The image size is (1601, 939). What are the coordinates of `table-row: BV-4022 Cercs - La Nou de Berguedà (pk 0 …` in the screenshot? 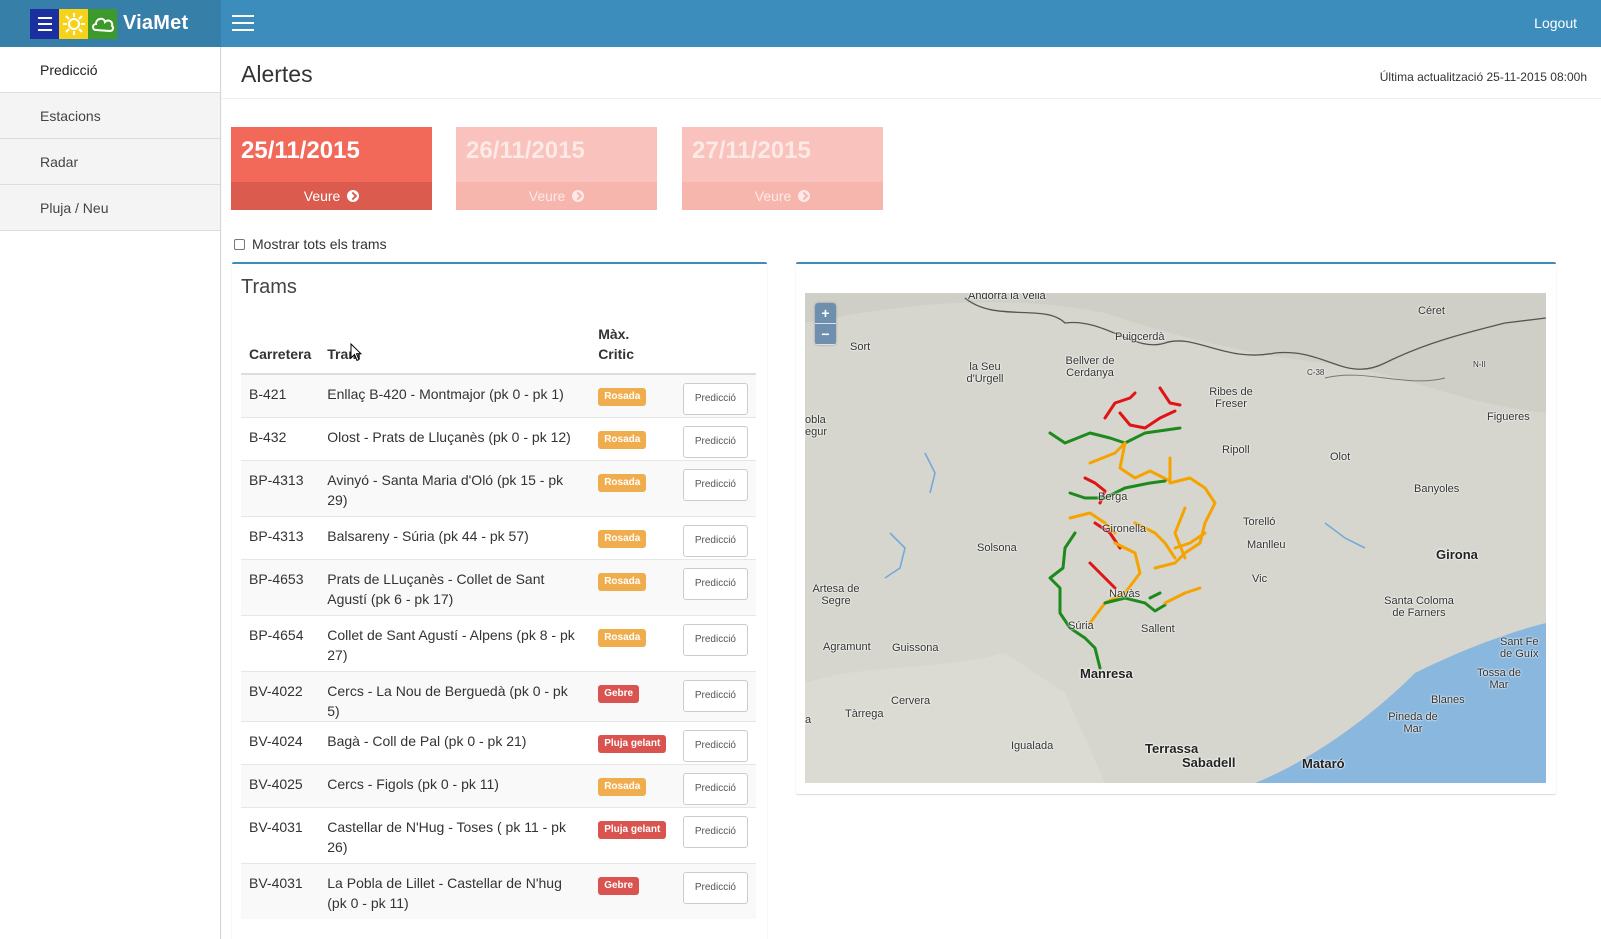 It's located at (498, 695).